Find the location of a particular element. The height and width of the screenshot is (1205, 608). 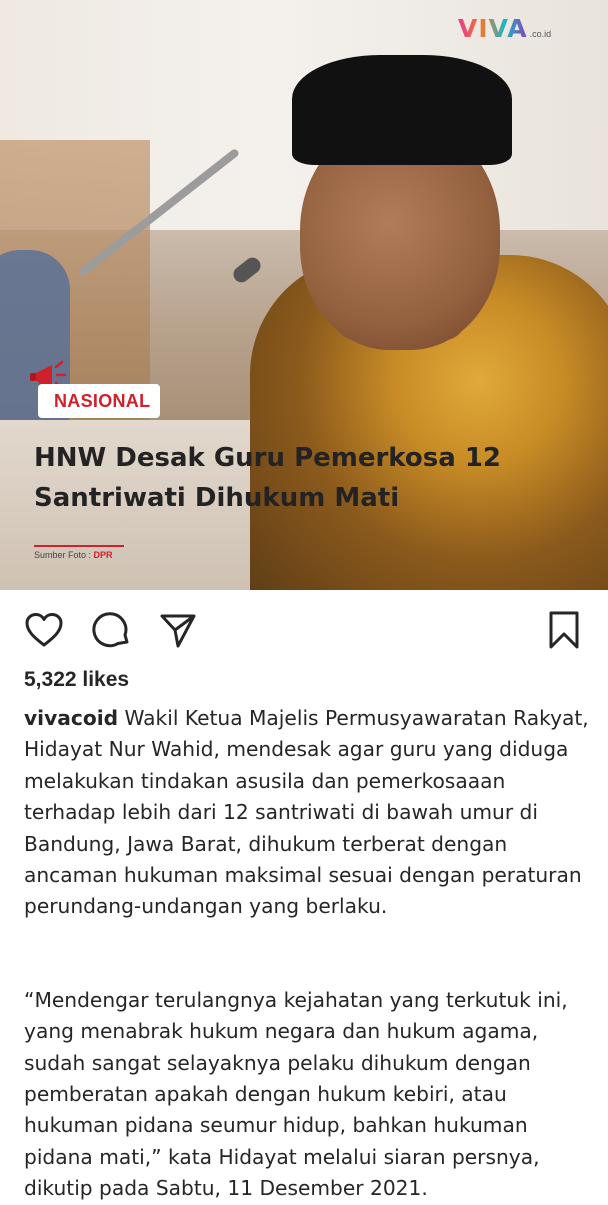

bookmark-icon is located at coordinates (564, 630).